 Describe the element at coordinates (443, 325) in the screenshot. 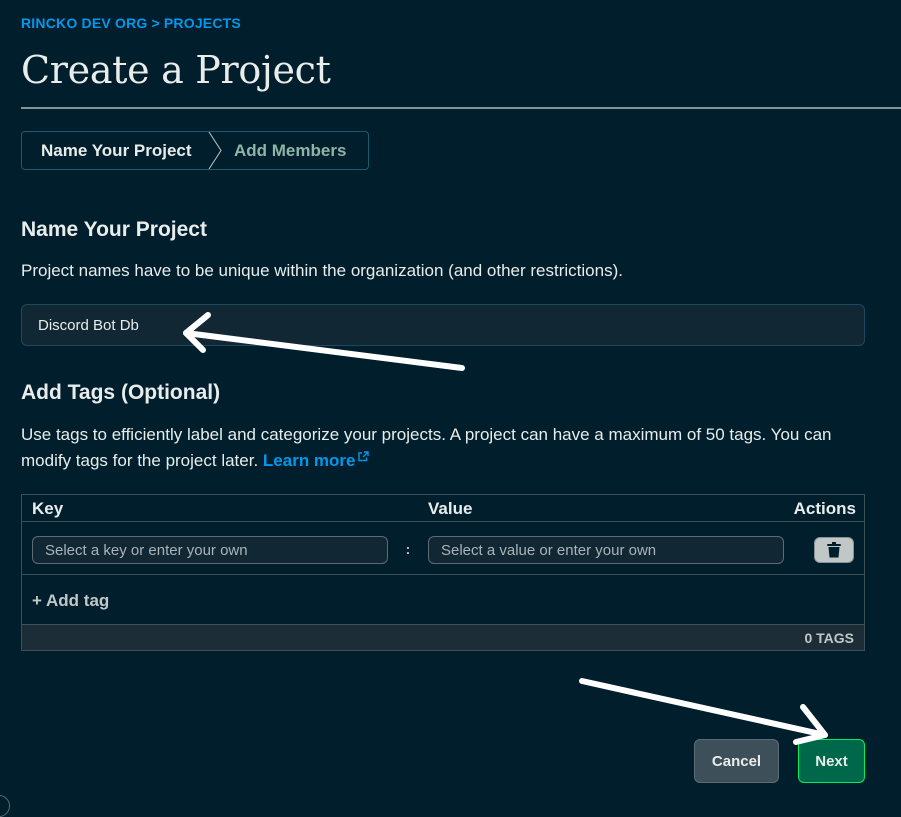

I see `project-name-input` at that location.